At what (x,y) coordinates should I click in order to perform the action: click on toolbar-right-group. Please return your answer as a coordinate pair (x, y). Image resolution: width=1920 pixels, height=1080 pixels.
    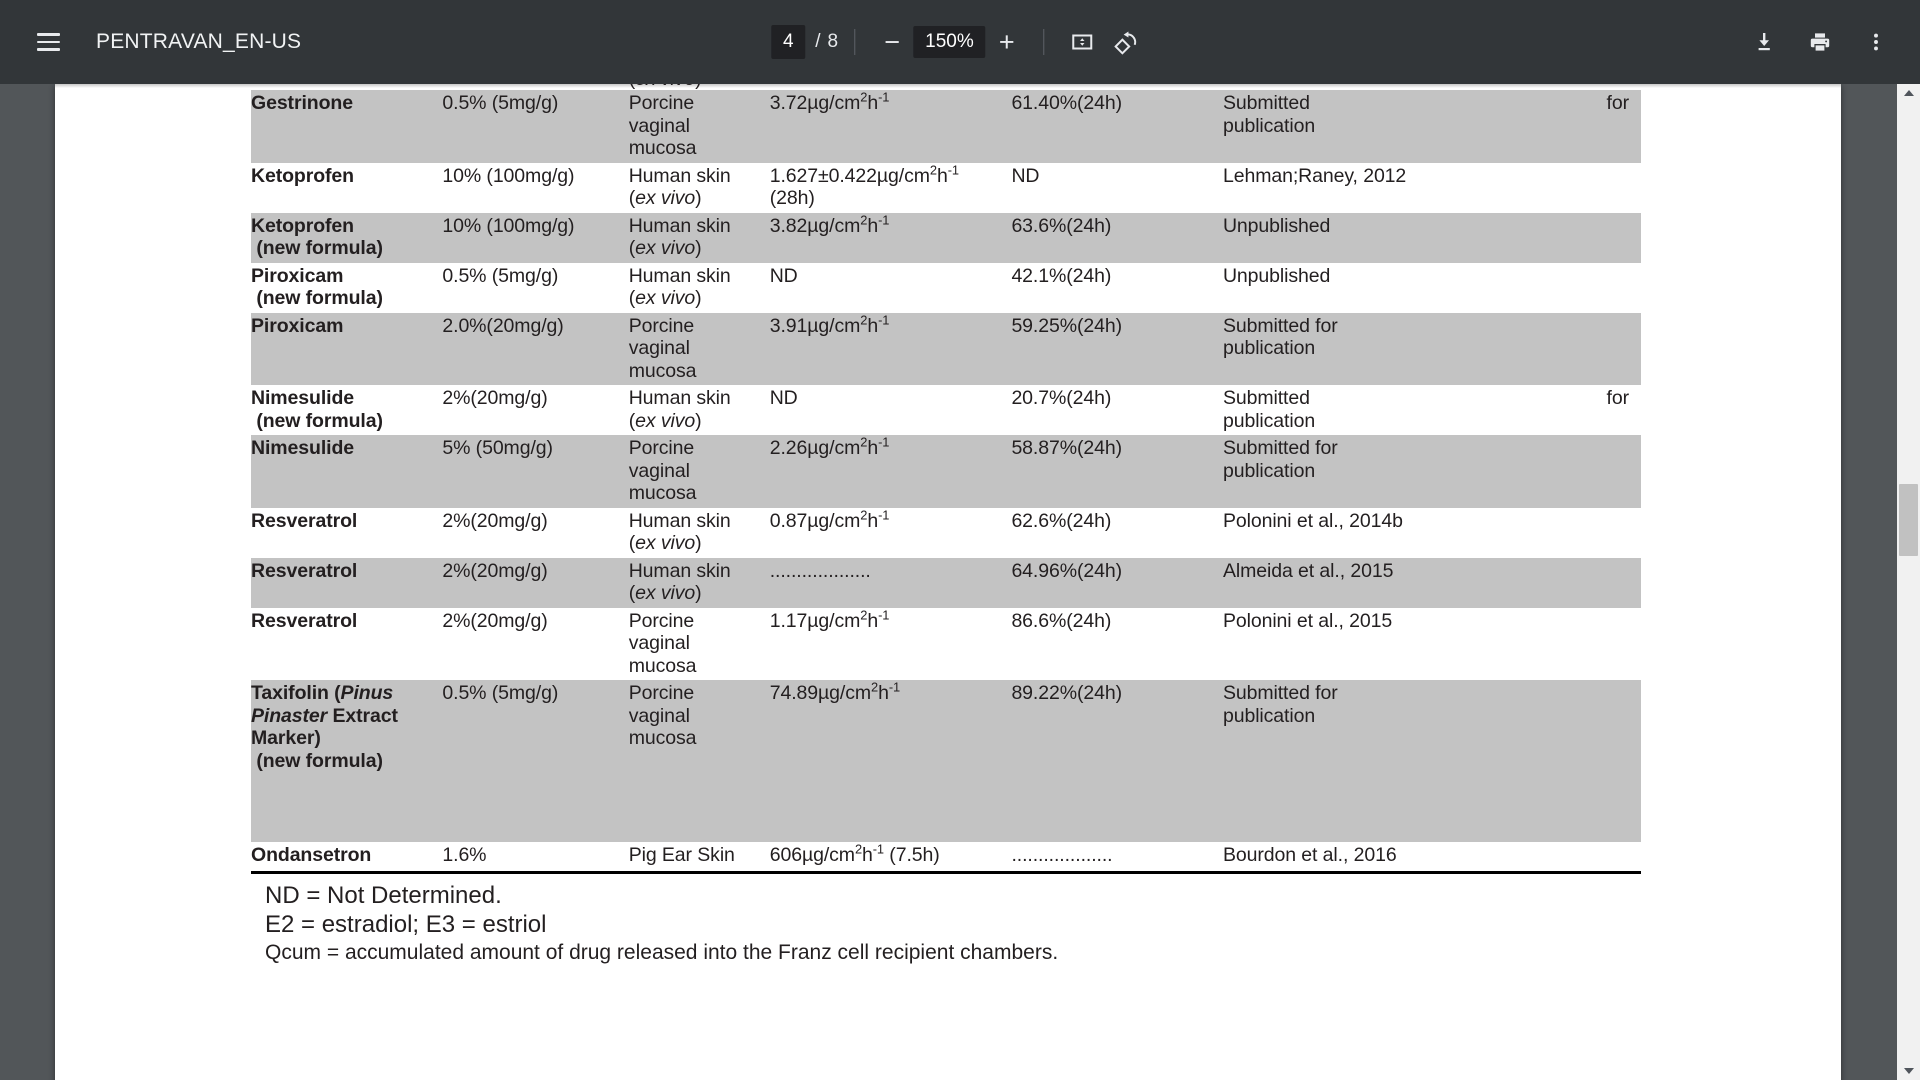
    Looking at the image, I should click on (1831, 42).